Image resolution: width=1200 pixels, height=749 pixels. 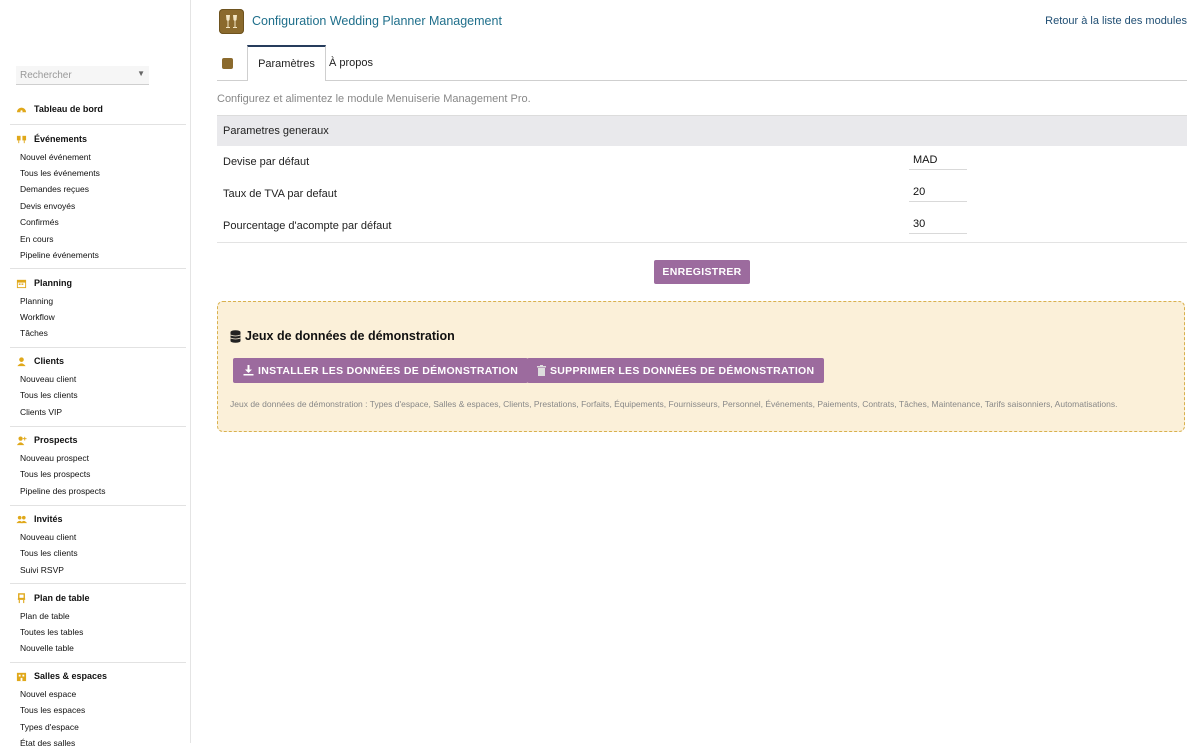 What do you see at coordinates (82, 75) in the screenshot?
I see `search-input: Rechercher ▼` at bounding box center [82, 75].